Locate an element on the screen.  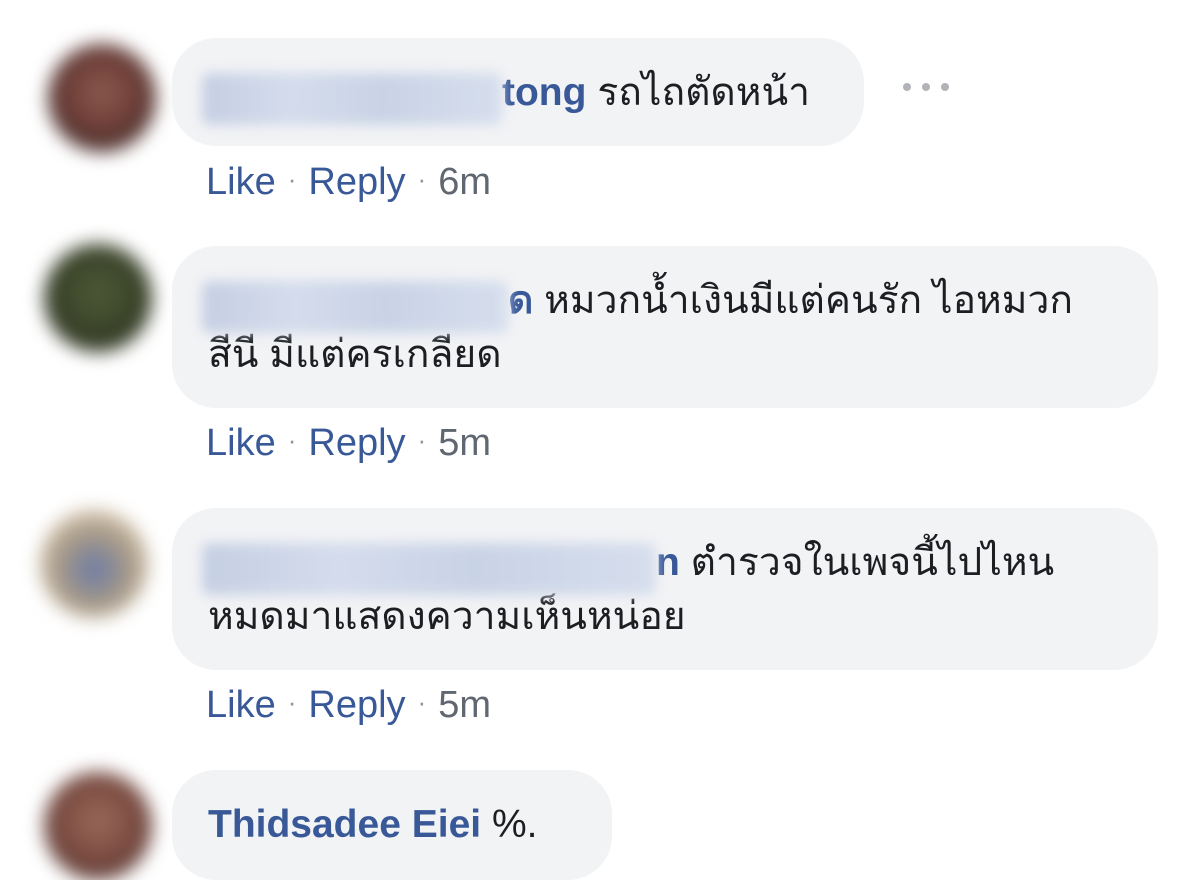
comment-actions: Like · Reply · 6m is located at coordinates (348, 180).